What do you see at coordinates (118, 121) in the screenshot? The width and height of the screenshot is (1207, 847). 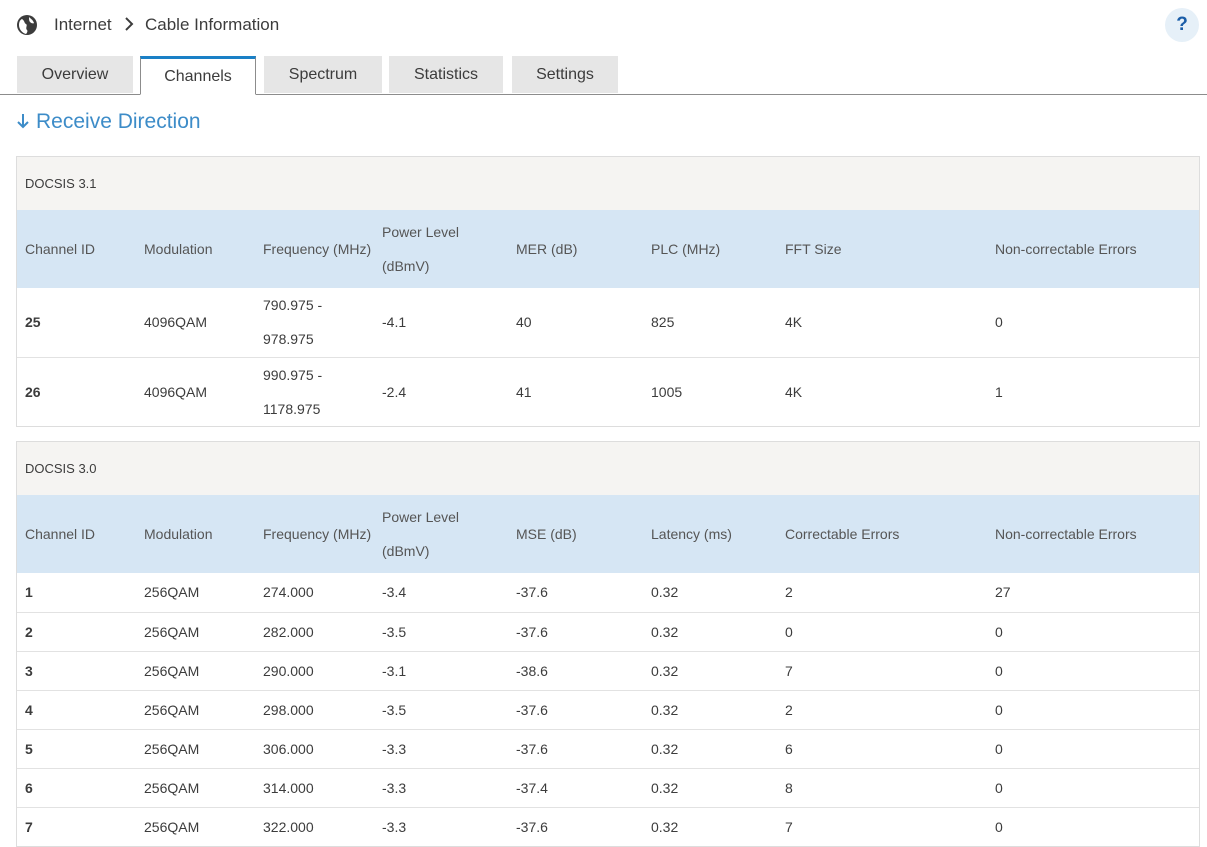 I see `section-title-text: Receive Direction` at bounding box center [118, 121].